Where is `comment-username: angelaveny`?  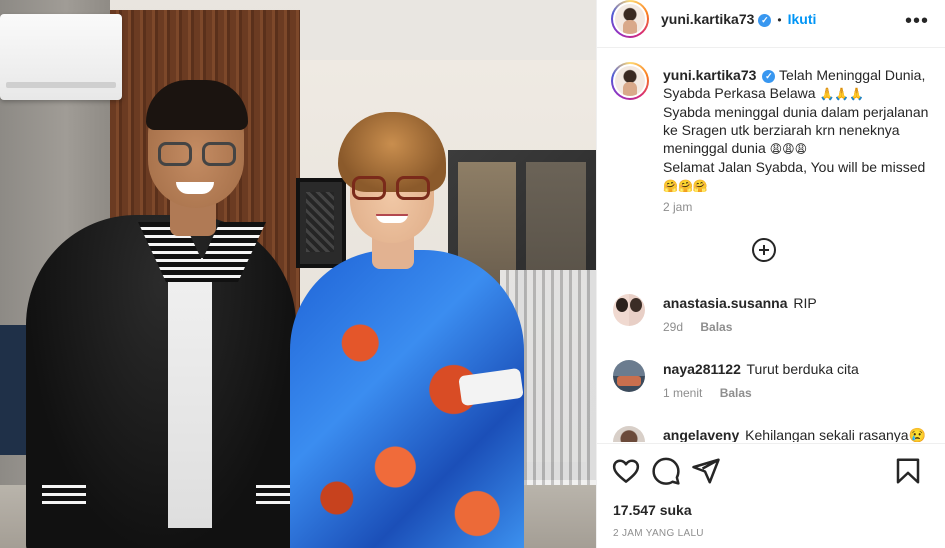
comment-username: angelaveny is located at coordinates (701, 434).